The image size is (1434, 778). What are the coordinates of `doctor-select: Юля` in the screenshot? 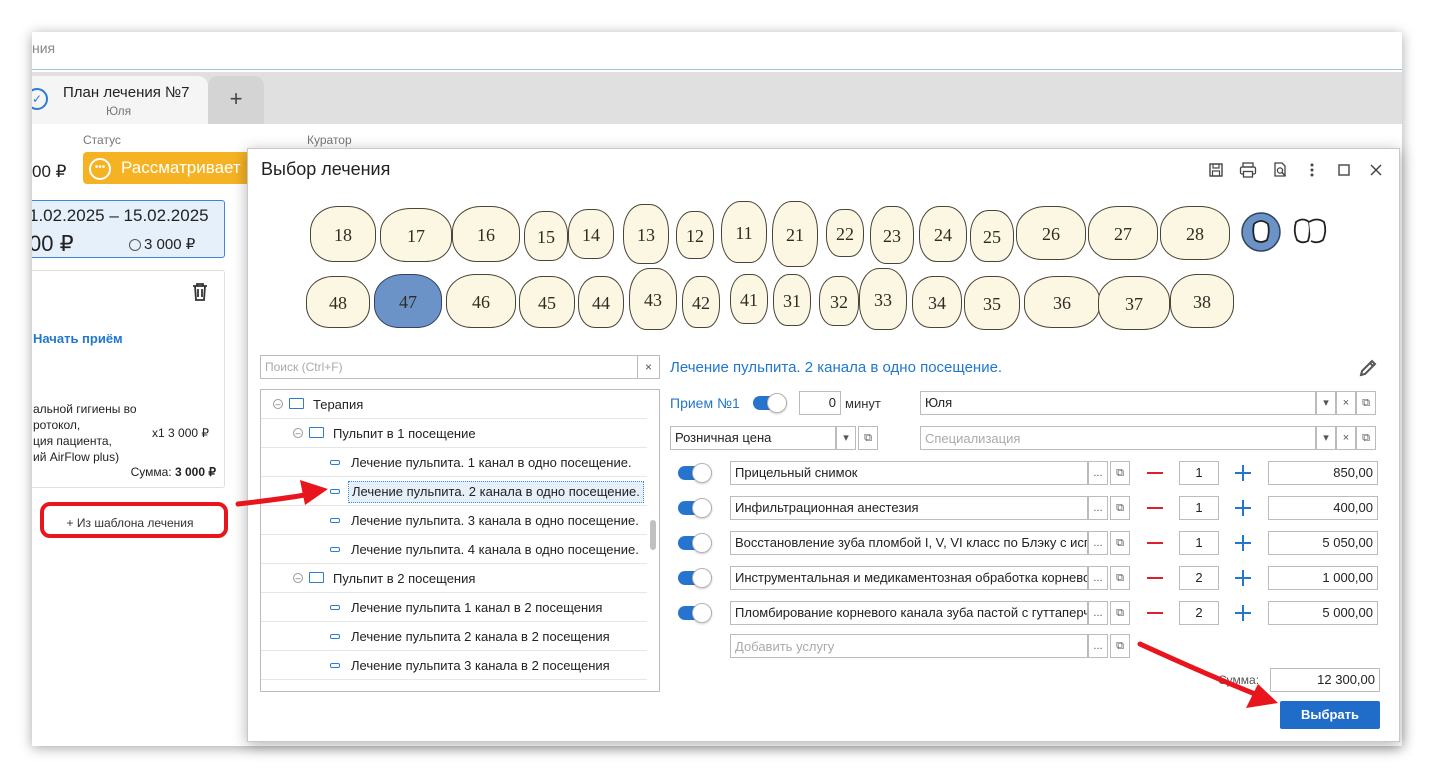 It's located at (1118, 403).